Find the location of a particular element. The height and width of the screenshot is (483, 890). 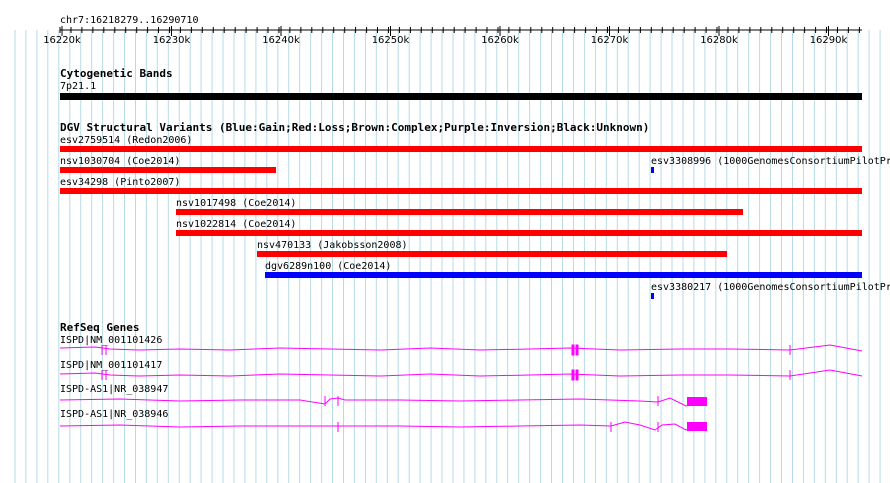

ruler-tick-label: 16290k is located at coordinates (828, 40).